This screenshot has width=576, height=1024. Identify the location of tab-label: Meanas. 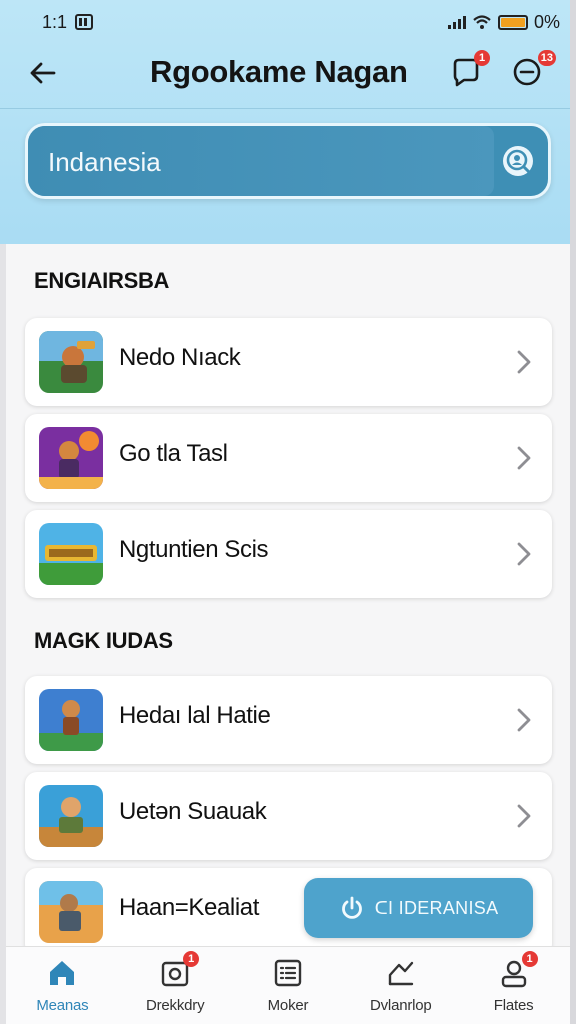
(62, 1005).